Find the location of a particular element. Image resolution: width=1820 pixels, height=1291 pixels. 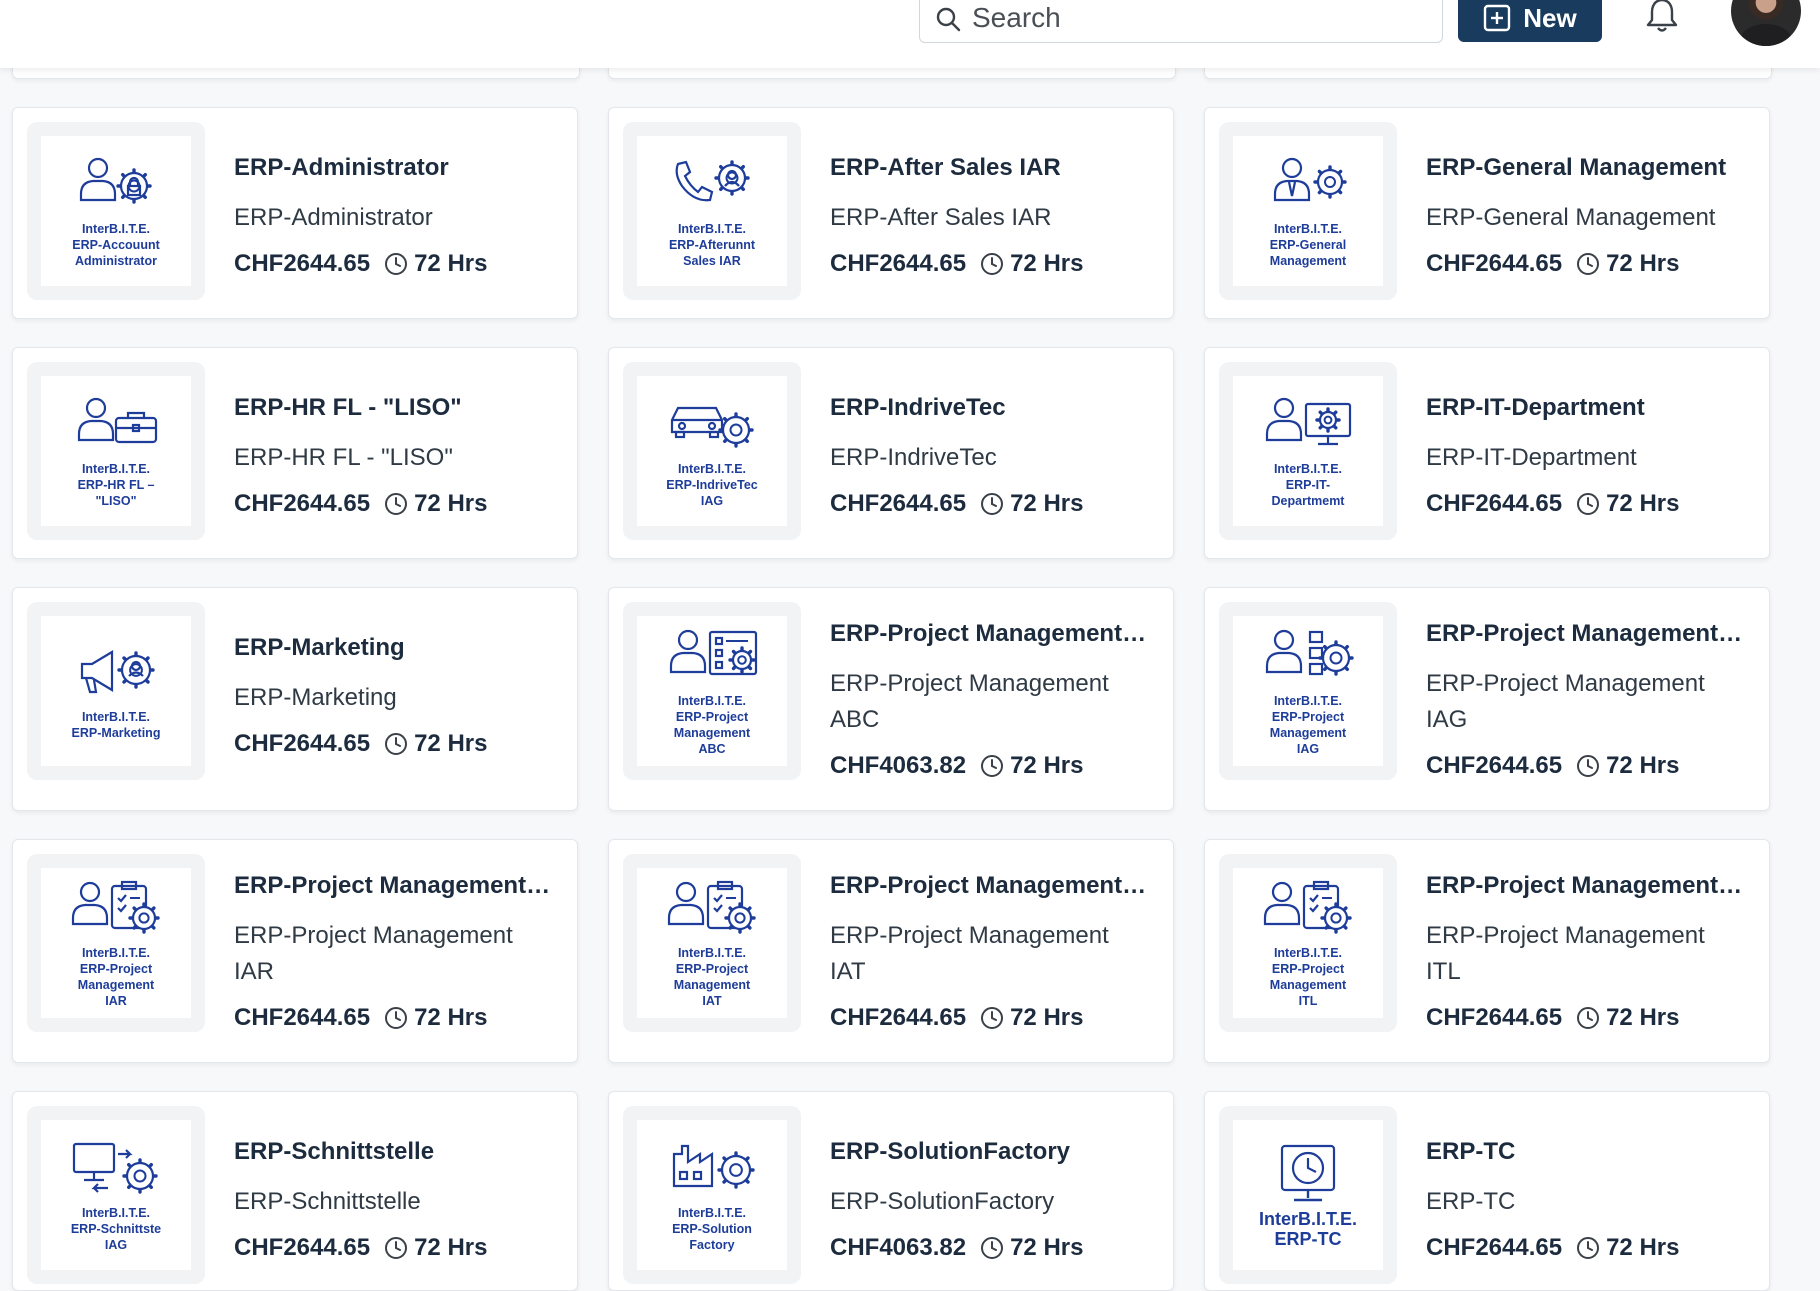

course-thumbnail: InterB.I.T.E. ERP-IndriveTec IAG is located at coordinates (712, 451).